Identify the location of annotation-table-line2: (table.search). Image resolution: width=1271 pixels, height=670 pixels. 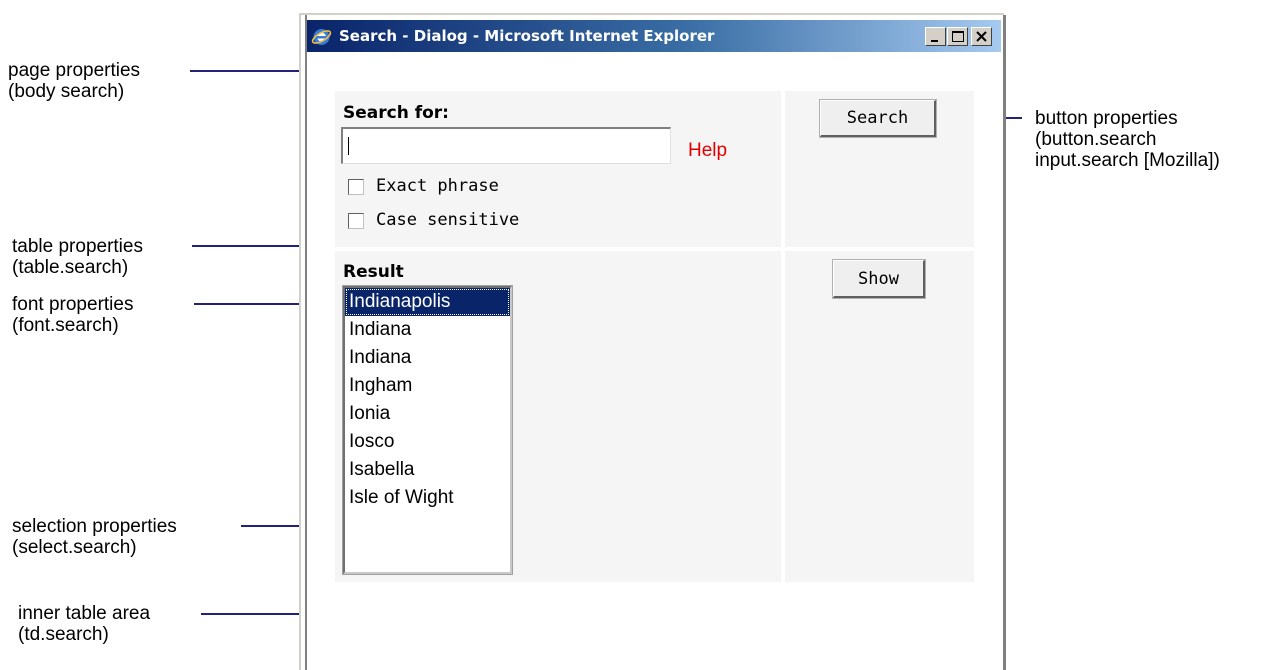
(70, 267).